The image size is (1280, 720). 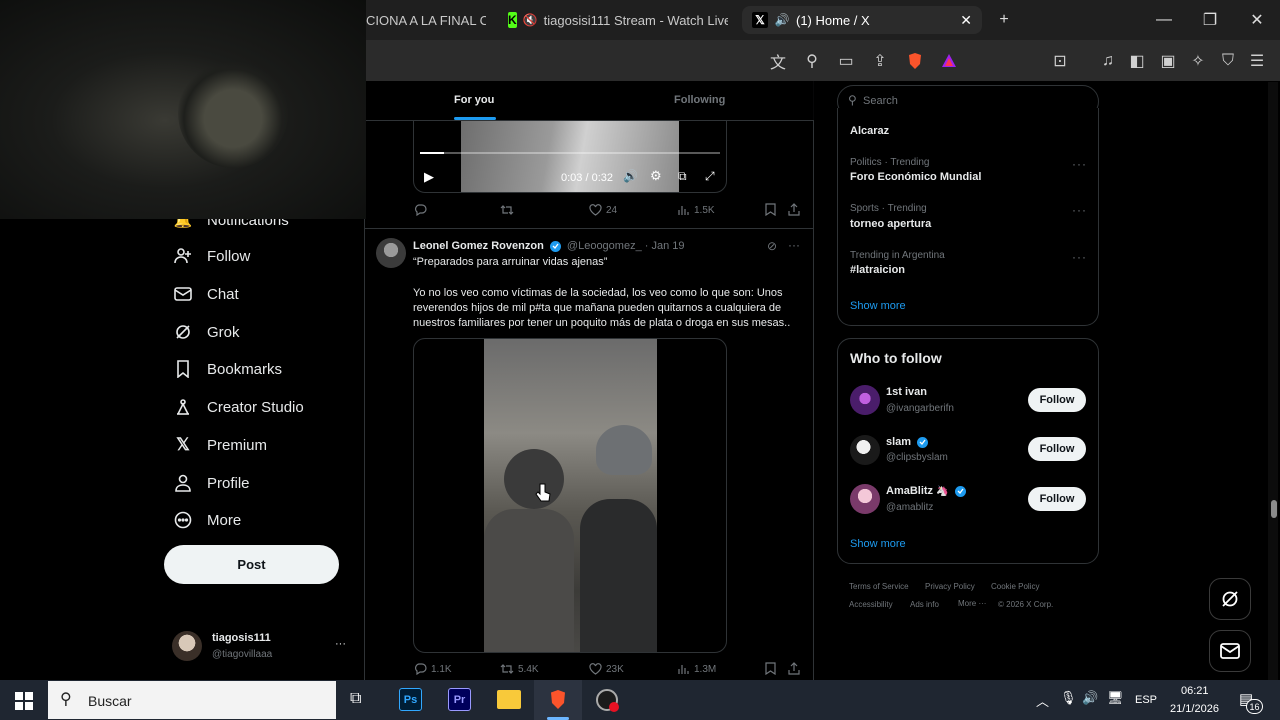 What do you see at coordinates (782, 20) in the screenshot?
I see `speaker-icon: 🔊` at bounding box center [782, 20].